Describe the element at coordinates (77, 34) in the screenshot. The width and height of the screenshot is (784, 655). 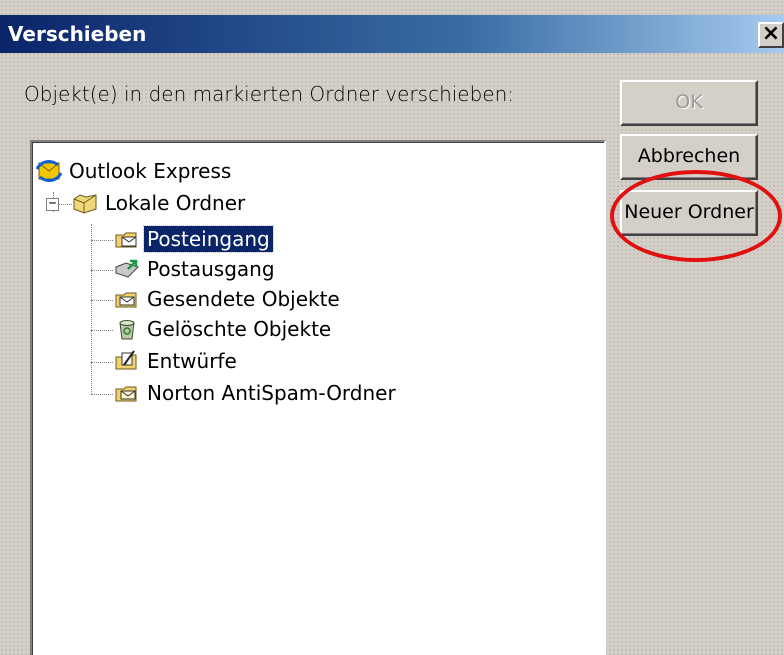
I see `window-title: Verschieben` at that location.